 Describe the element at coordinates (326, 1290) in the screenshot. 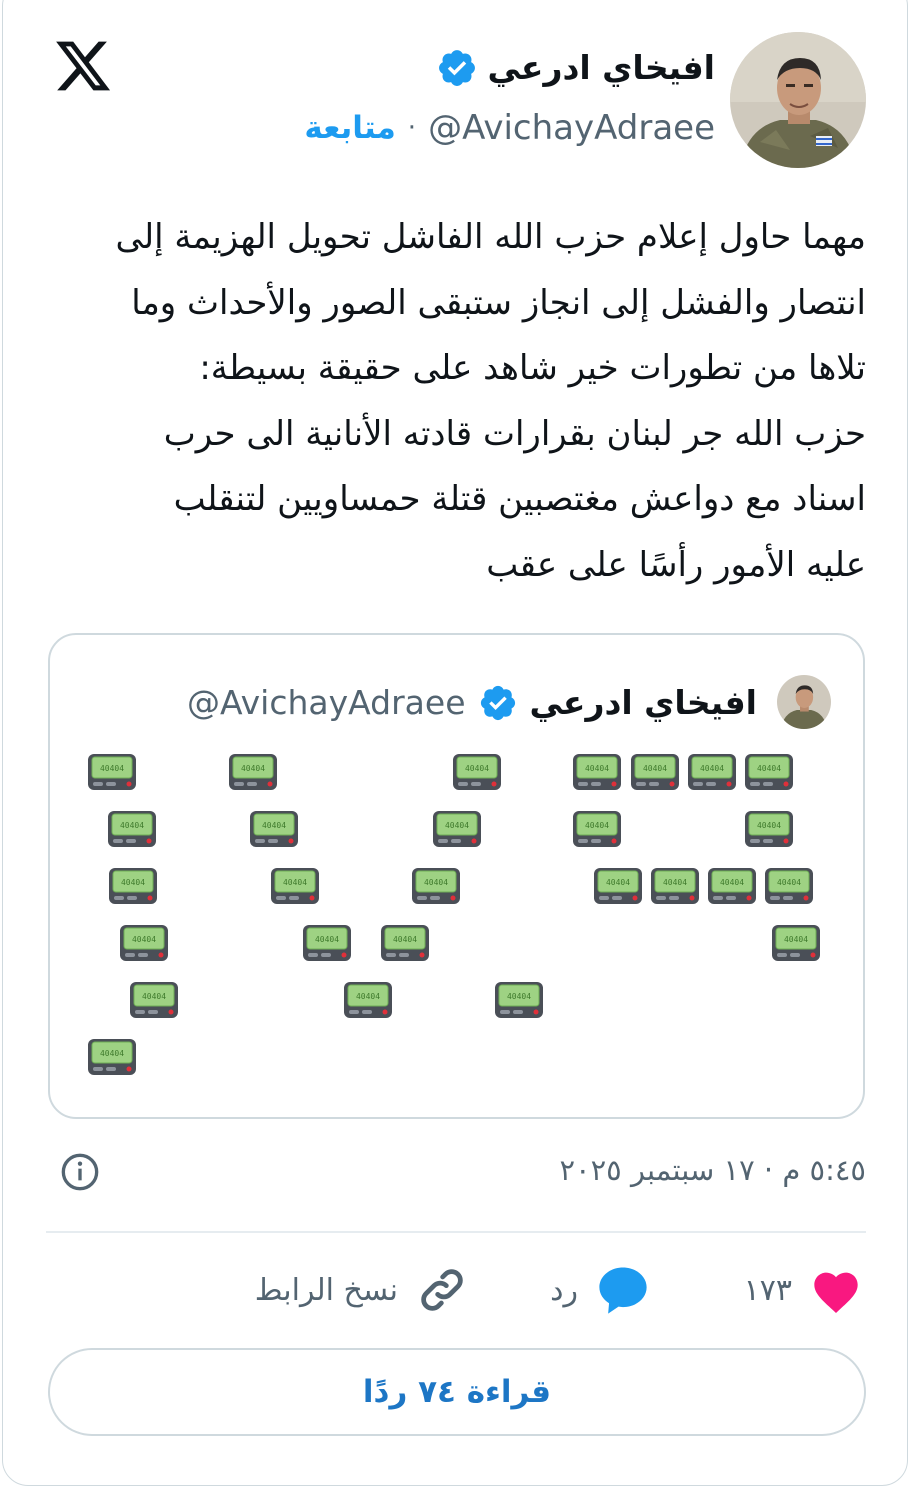

I see `copy-link-label: نسخ الرابط` at that location.